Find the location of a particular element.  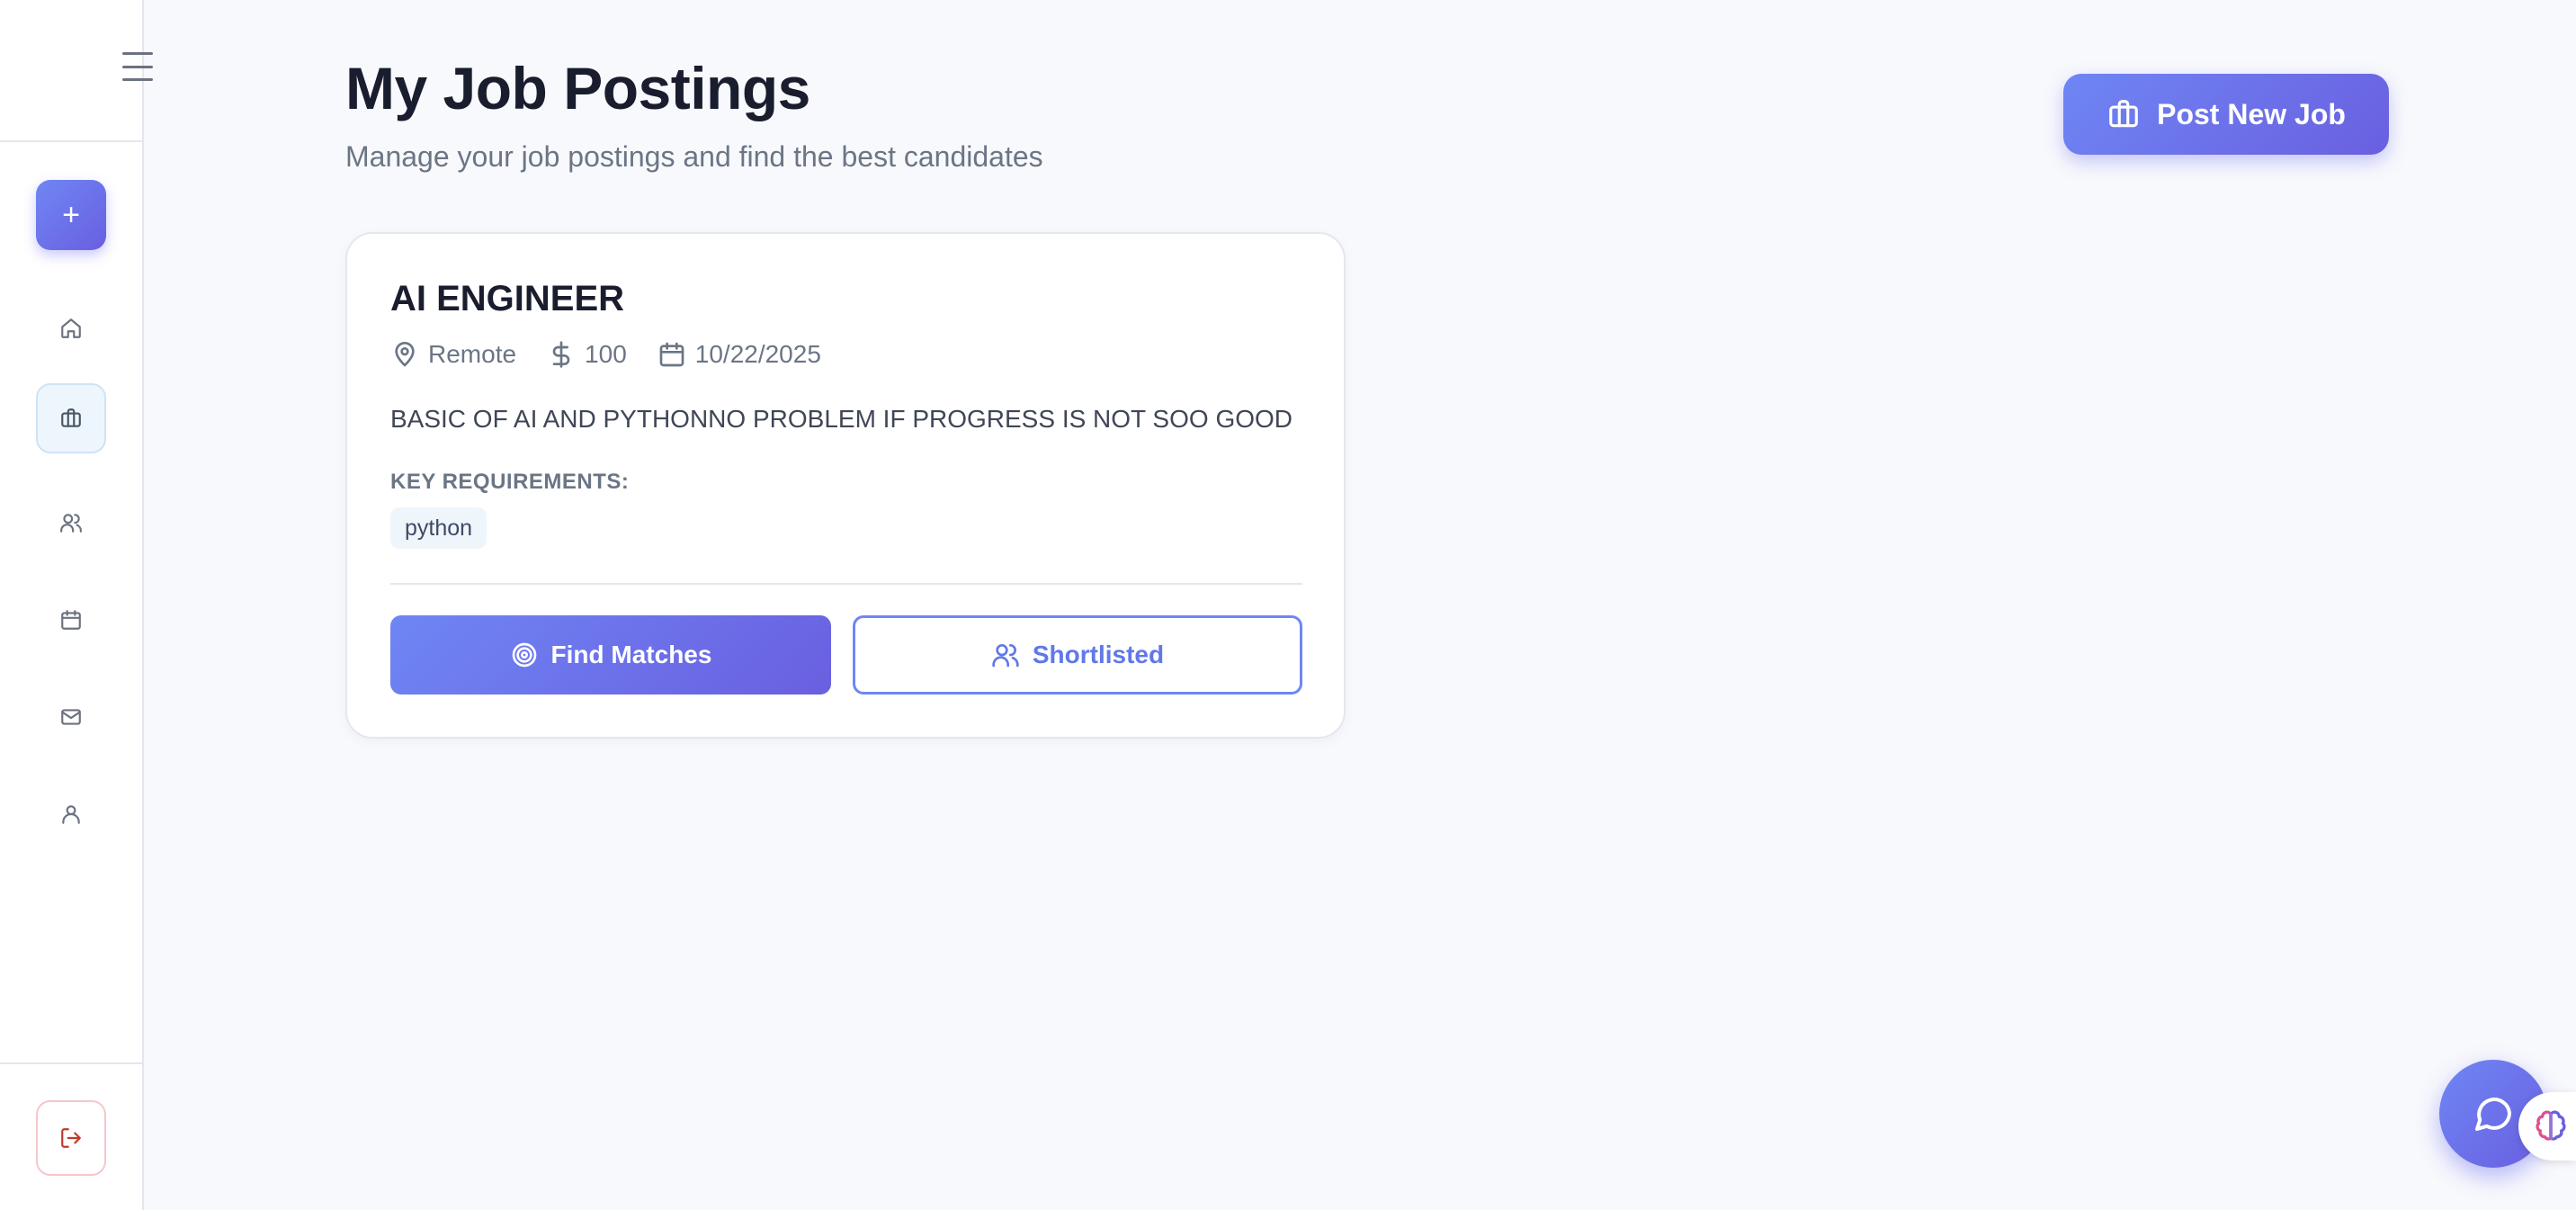

job-date: 10/22/2025 is located at coordinates (739, 354).